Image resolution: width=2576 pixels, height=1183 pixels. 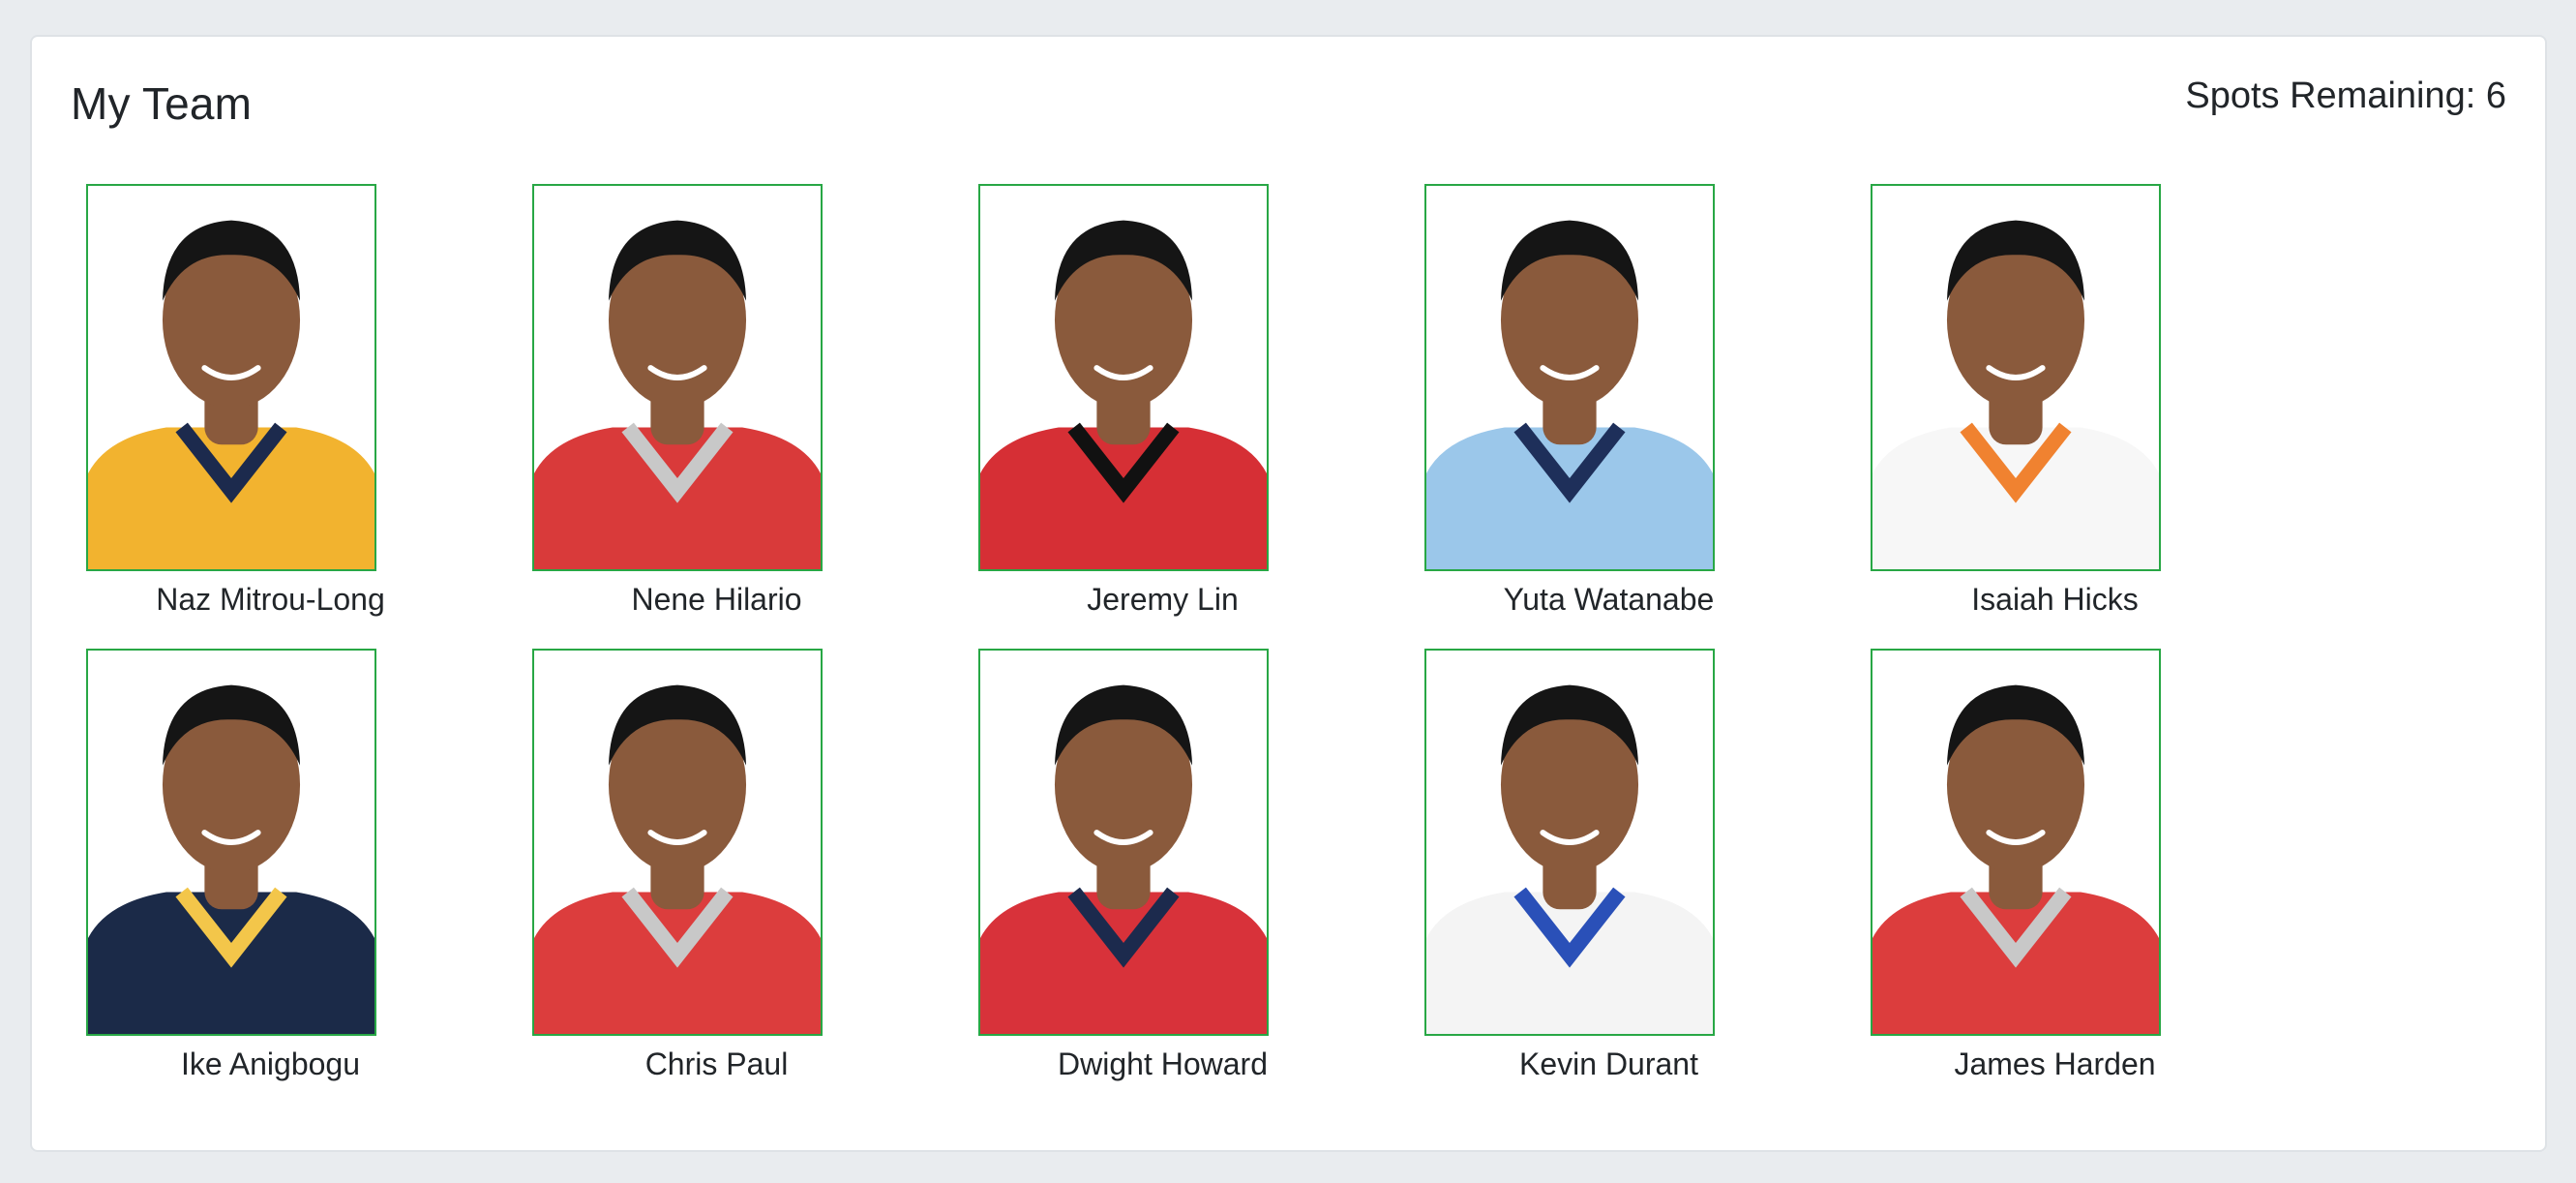 I want to click on player-name: Jeremy Lin, so click(x=1163, y=599).